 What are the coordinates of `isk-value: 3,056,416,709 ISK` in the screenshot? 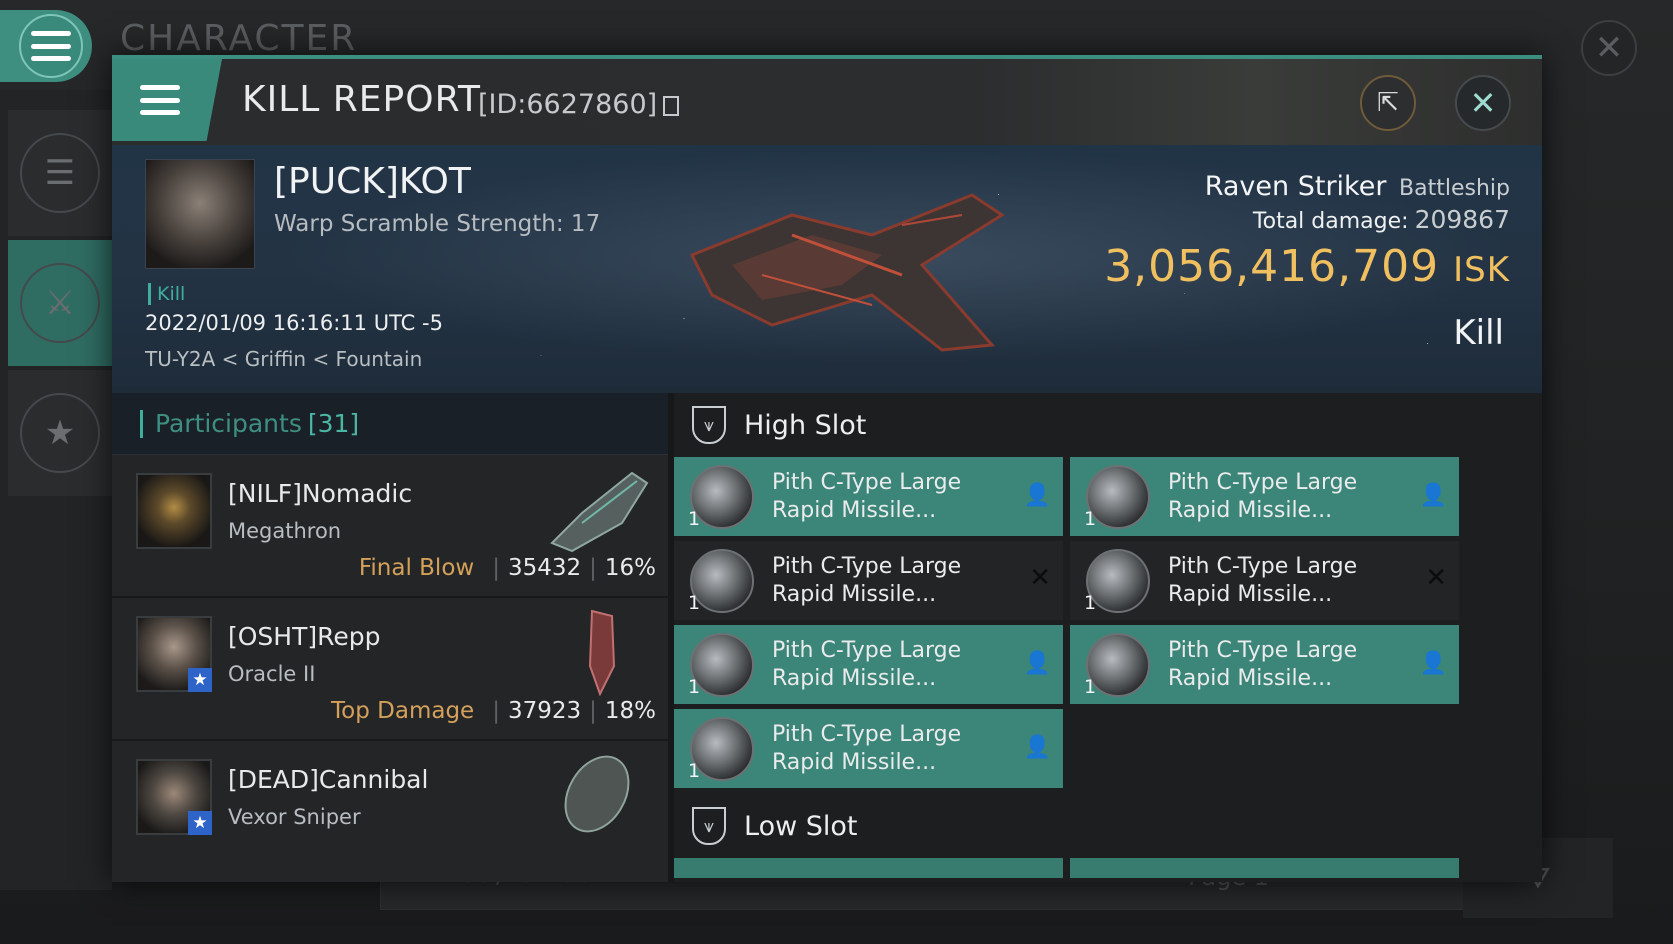 It's located at (1307, 266).